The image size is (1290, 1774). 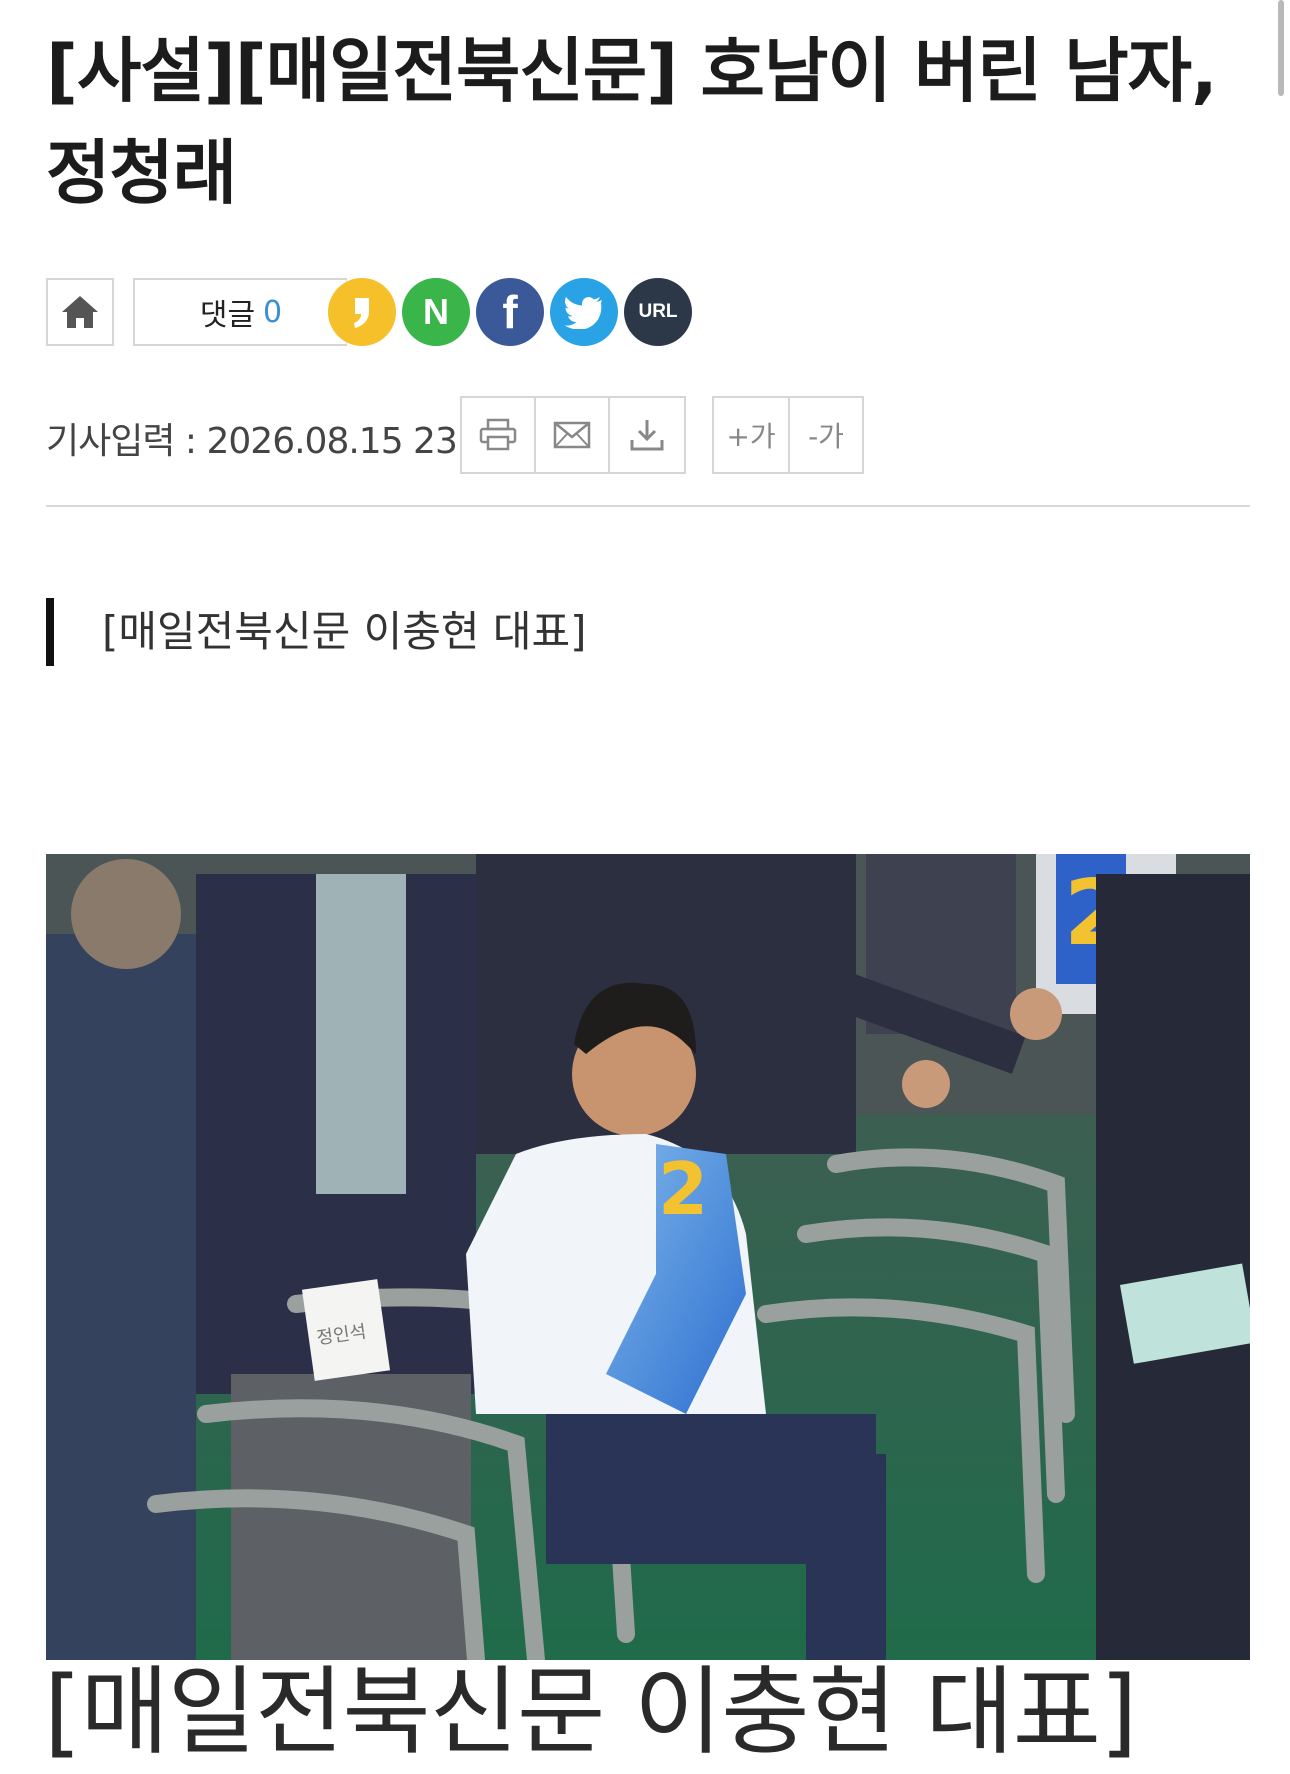 I want to click on kakaostory-share-button, so click(x=362, y=312).